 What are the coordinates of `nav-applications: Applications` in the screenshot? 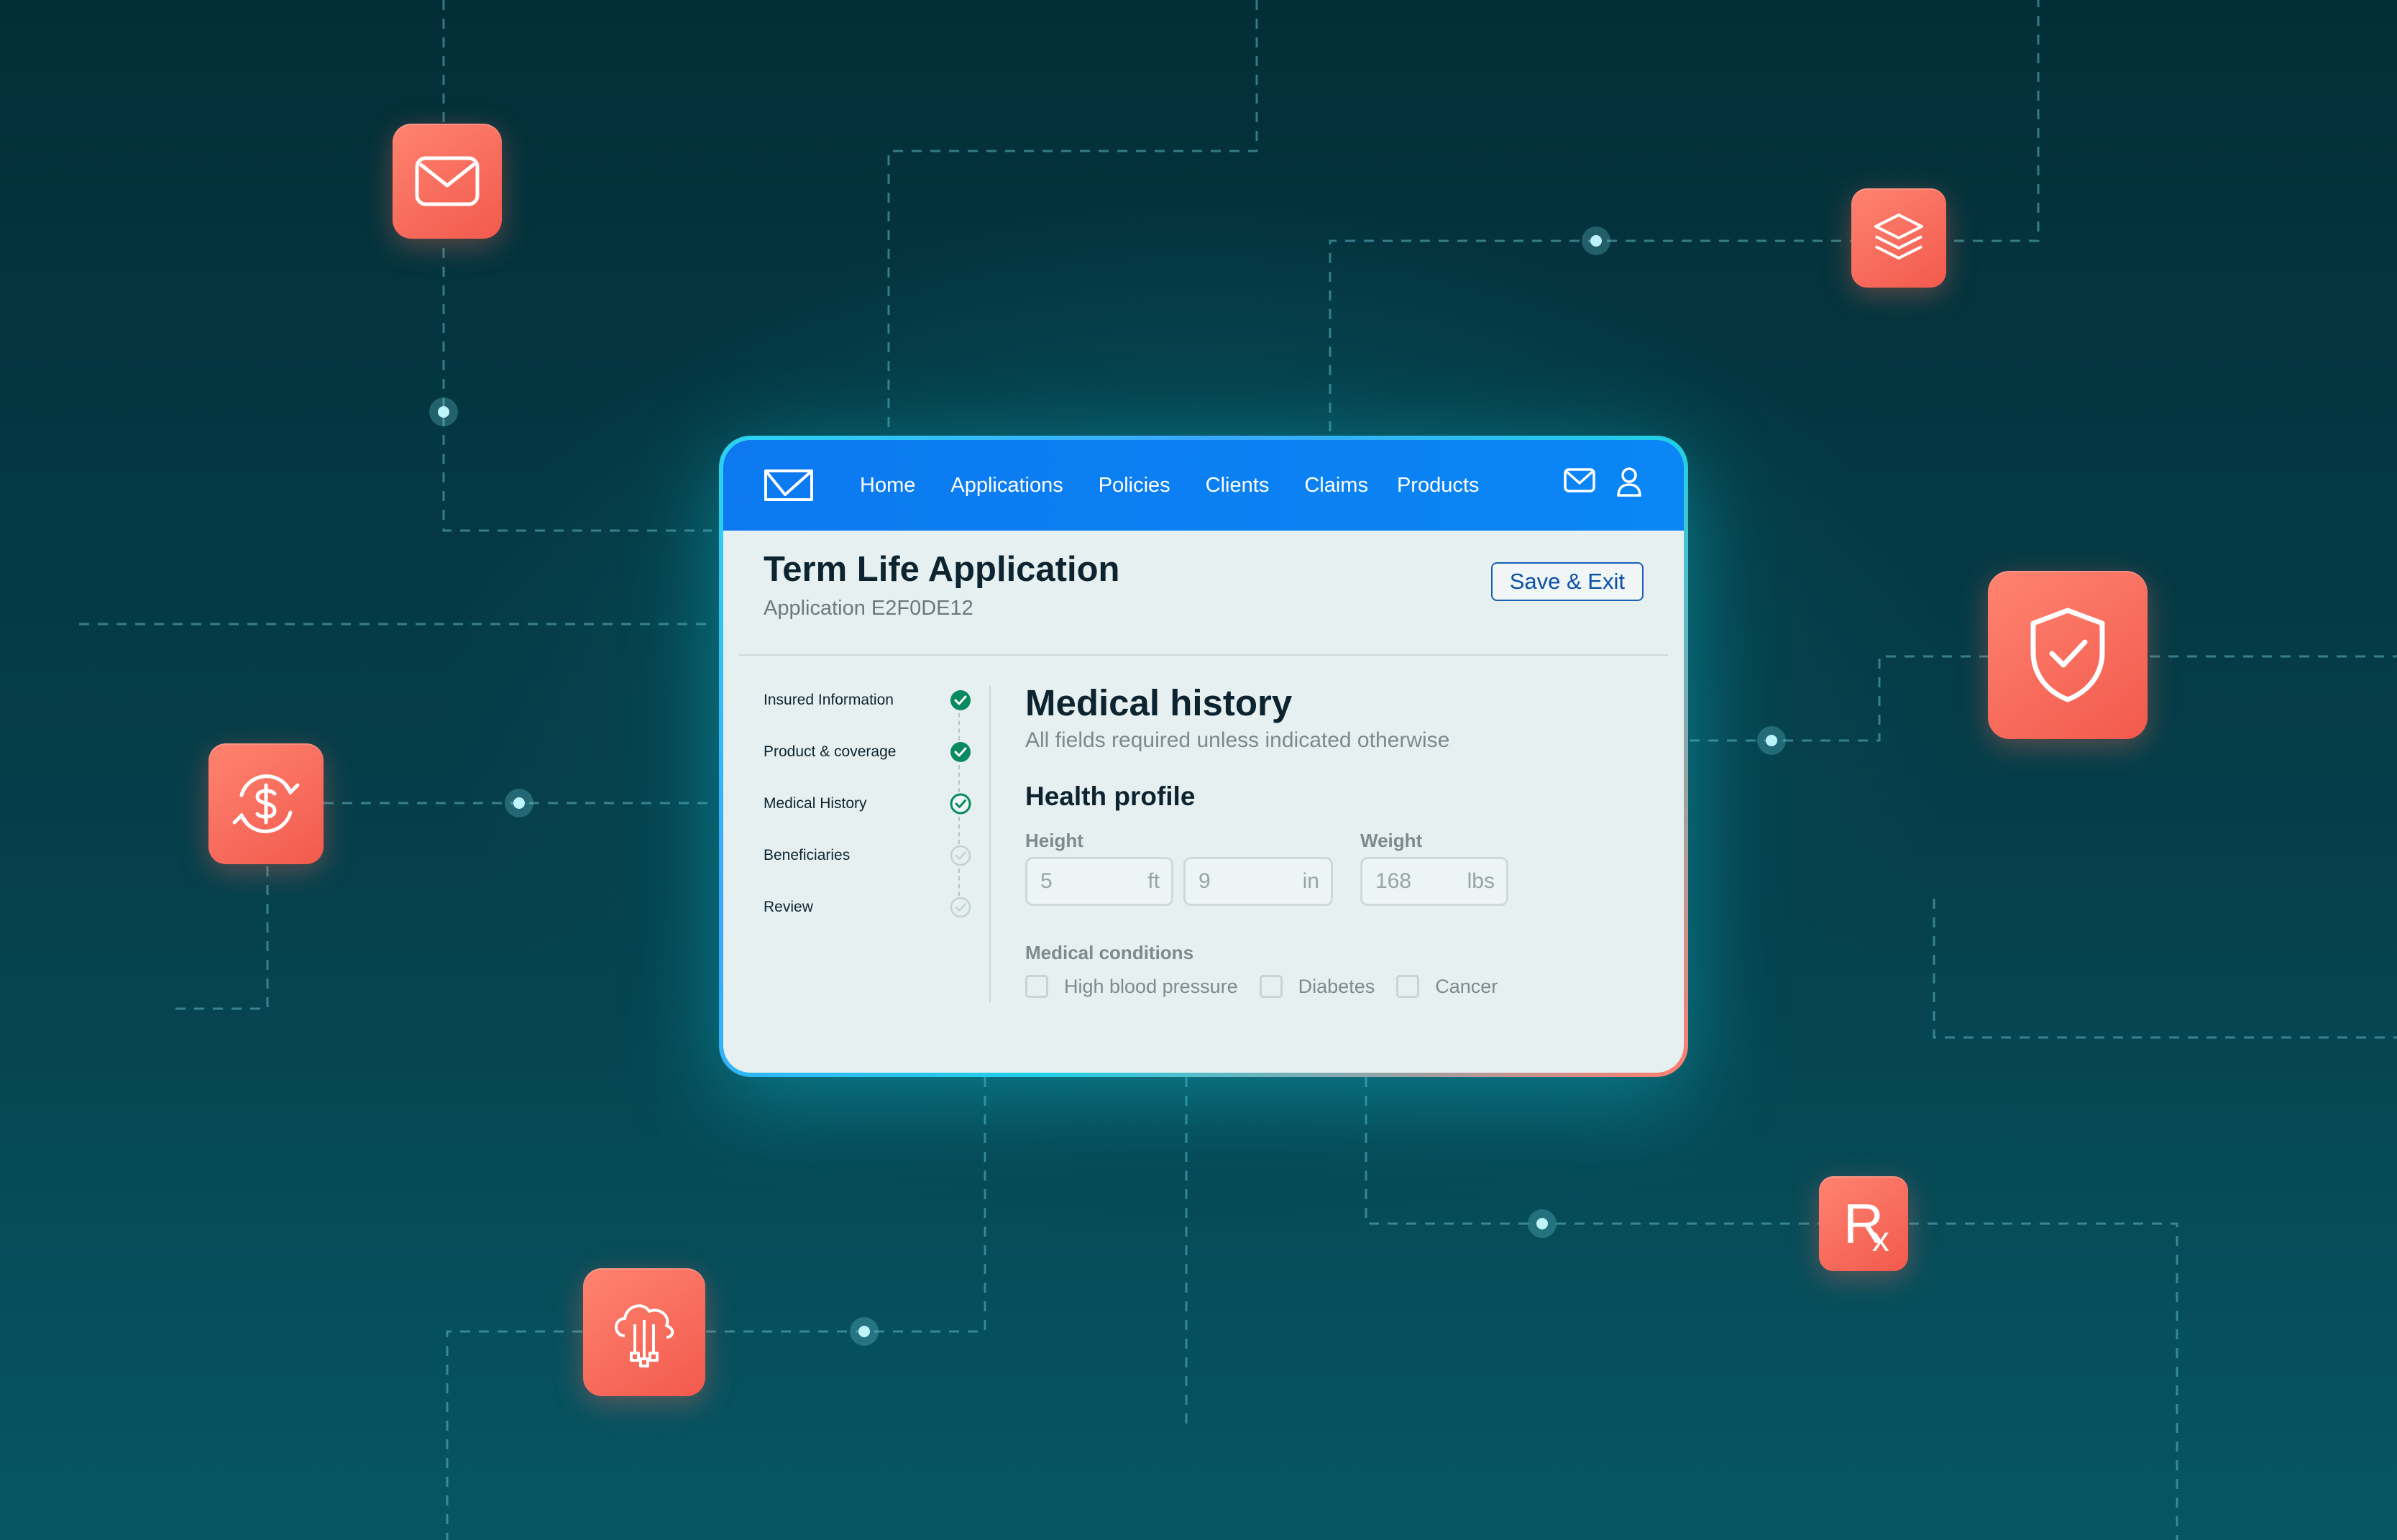 It's located at (1006, 486).